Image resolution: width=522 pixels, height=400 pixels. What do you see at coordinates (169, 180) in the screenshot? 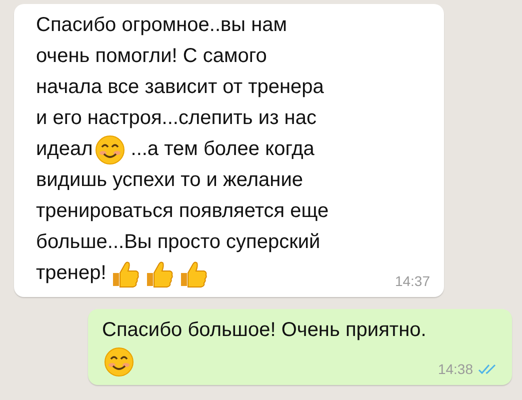
I see `message-text: видишь успехи то и желание` at bounding box center [169, 180].